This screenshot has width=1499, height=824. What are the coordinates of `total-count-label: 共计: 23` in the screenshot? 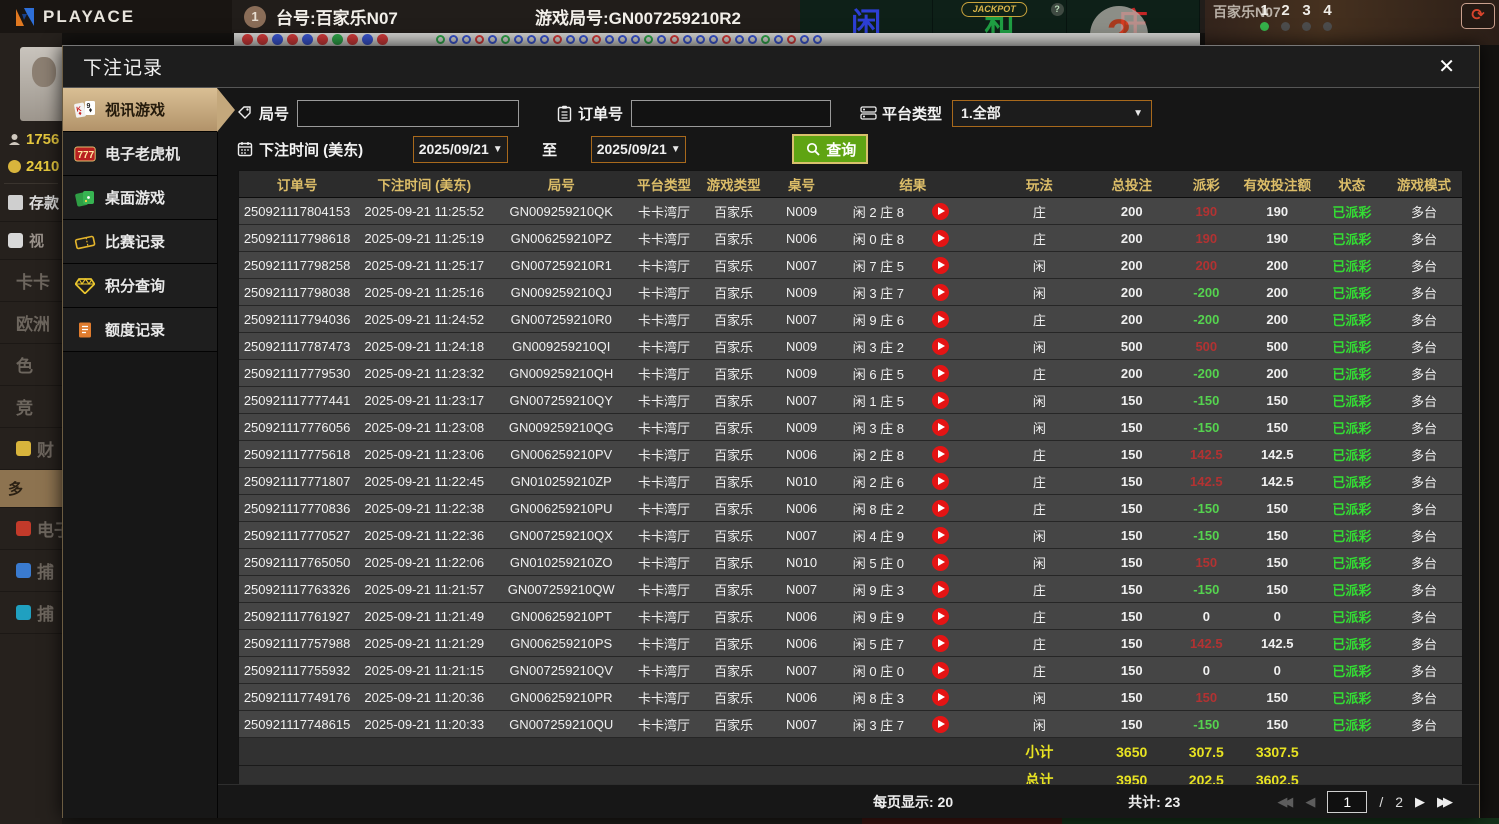 It's located at (1154, 801).